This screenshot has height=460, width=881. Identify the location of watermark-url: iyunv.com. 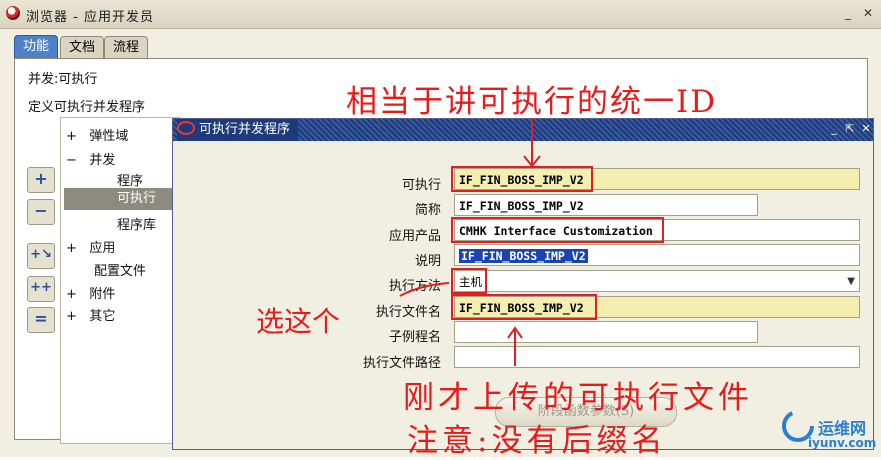
(842, 443).